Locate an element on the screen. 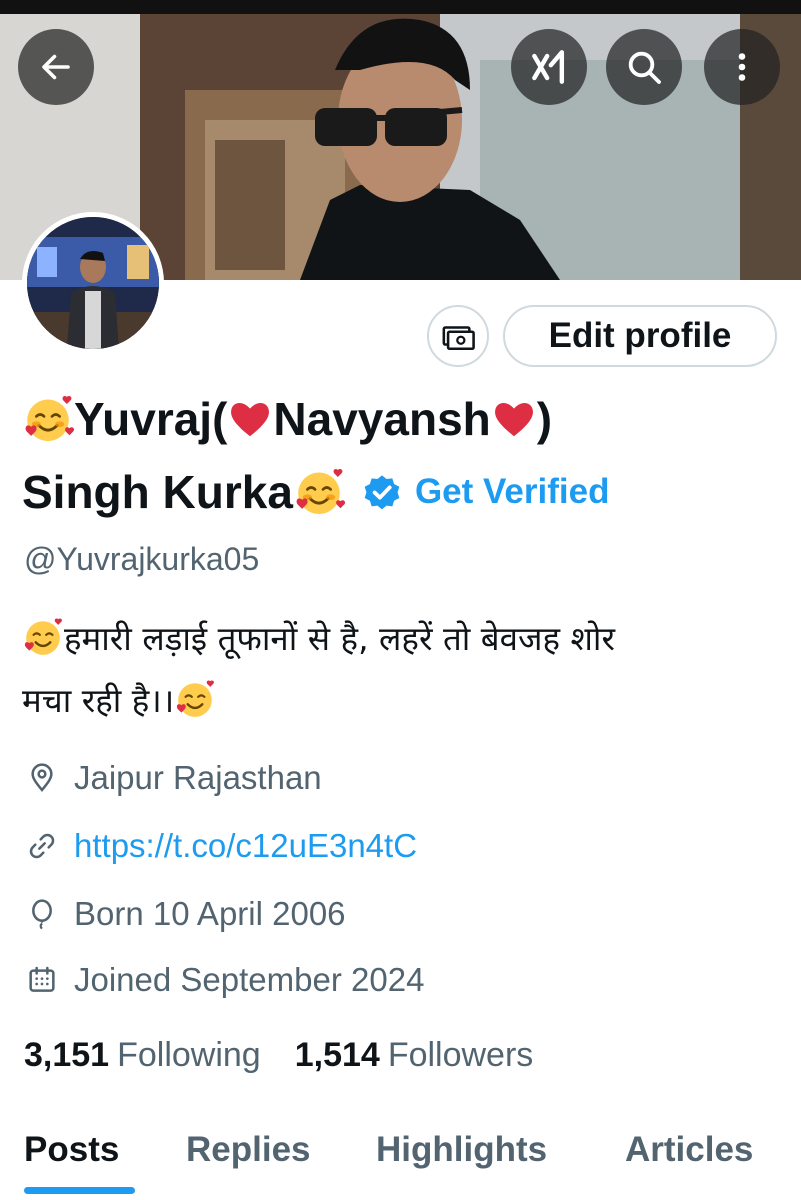  grok-icon is located at coordinates (548, 67).